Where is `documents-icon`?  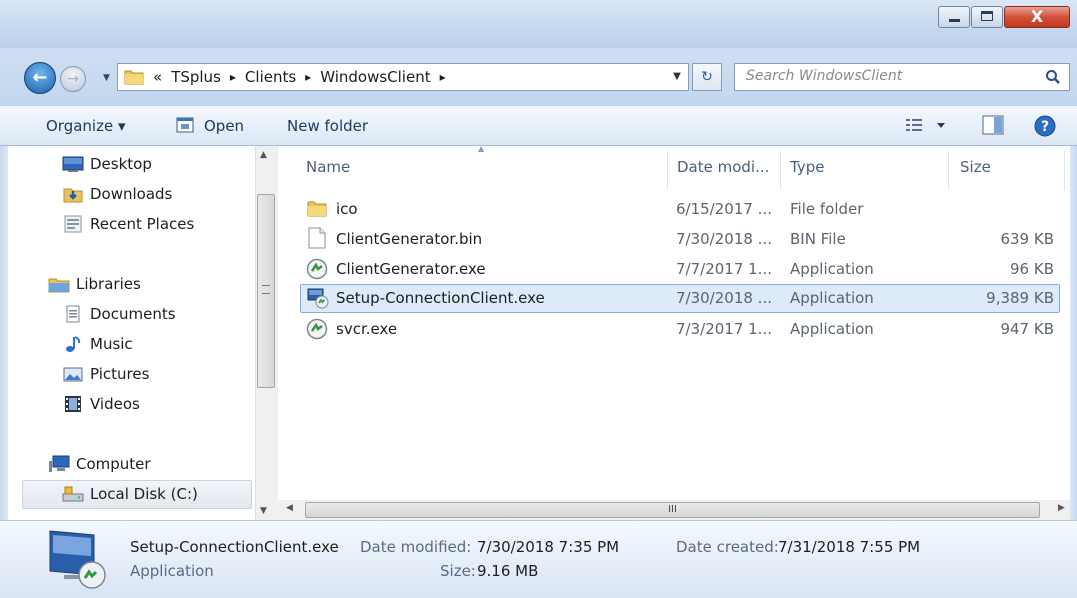 documents-icon is located at coordinates (73, 314).